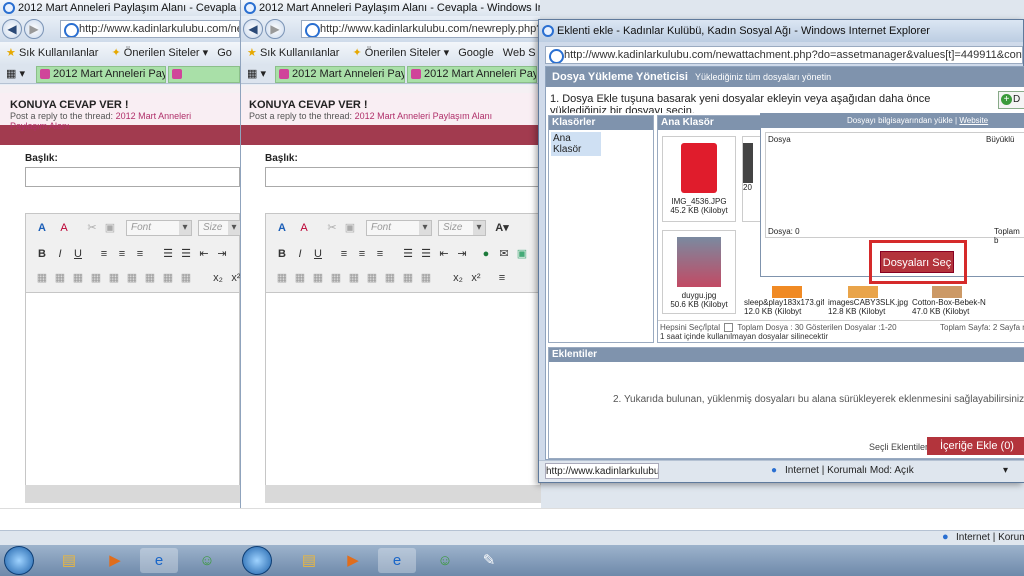 The height and width of the screenshot is (576, 1024). I want to click on start-button, so click(19, 560).